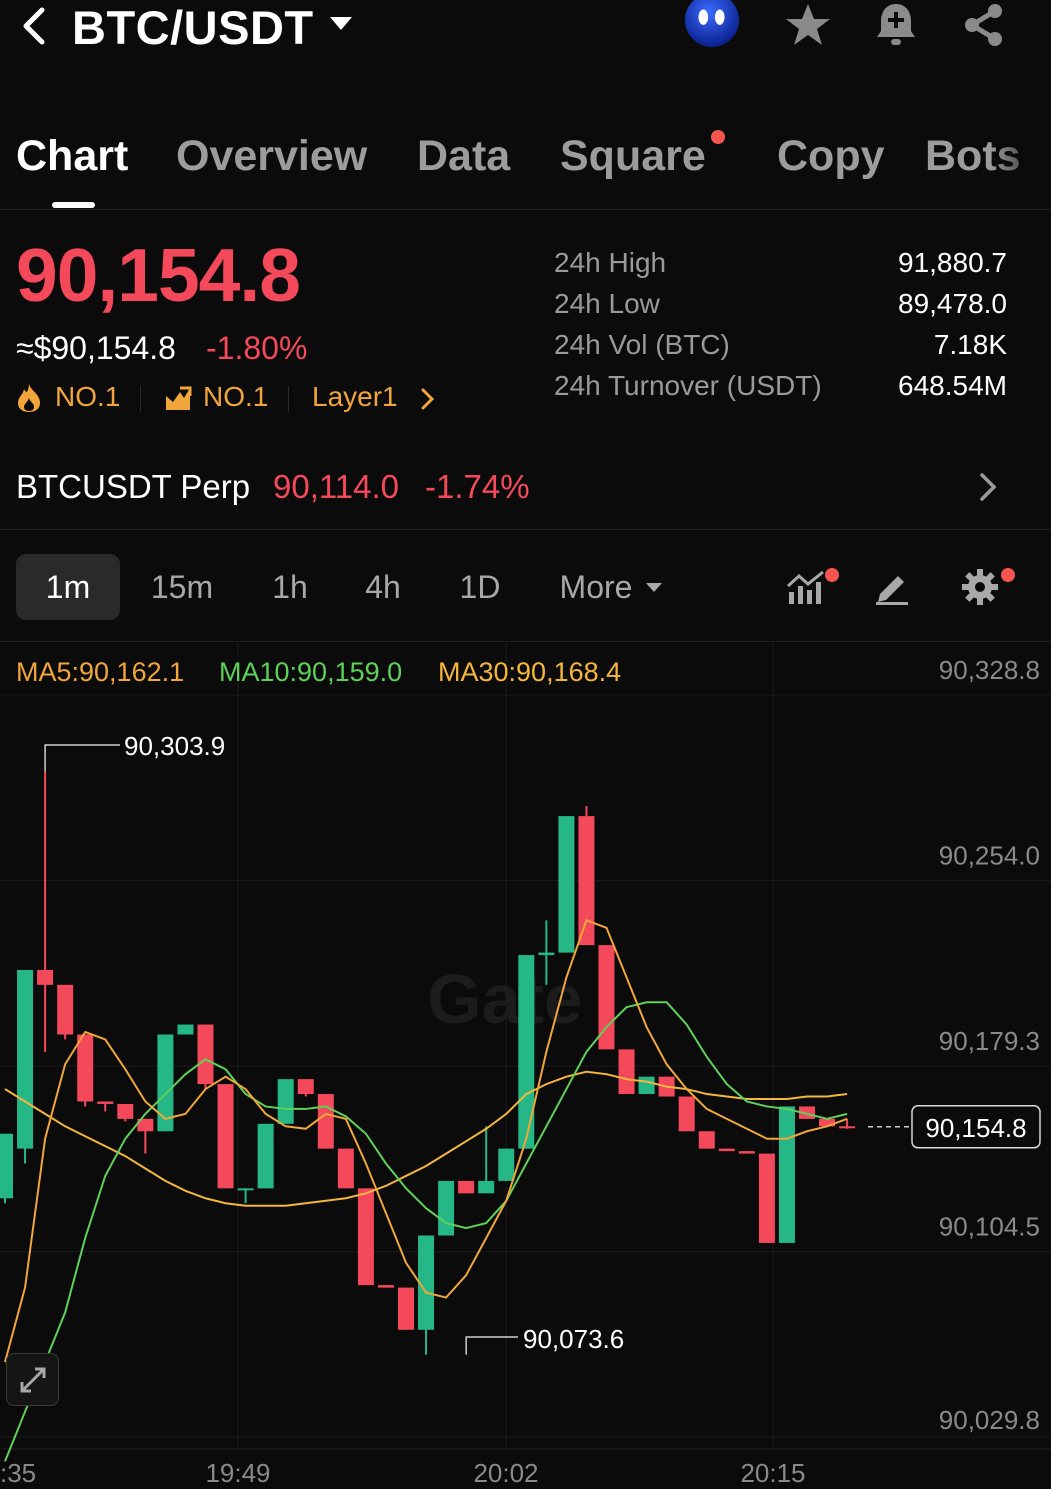 The width and height of the screenshot is (1051, 1489). What do you see at coordinates (892, 587) in the screenshot?
I see `draw-pen-icon` at bounding box center [892, 587].